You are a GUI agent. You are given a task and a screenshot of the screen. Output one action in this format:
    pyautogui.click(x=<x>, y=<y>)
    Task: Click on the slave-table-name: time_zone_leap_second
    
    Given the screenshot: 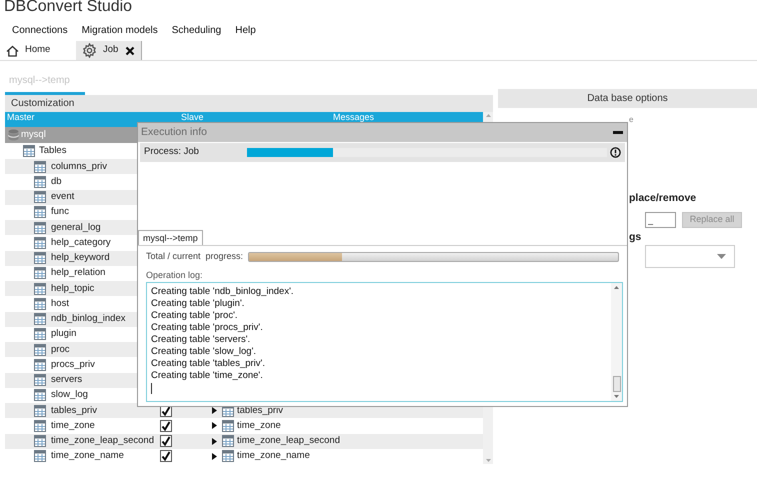 What is the action you would take?
    pyautogui.click(x=288, y=441)
    